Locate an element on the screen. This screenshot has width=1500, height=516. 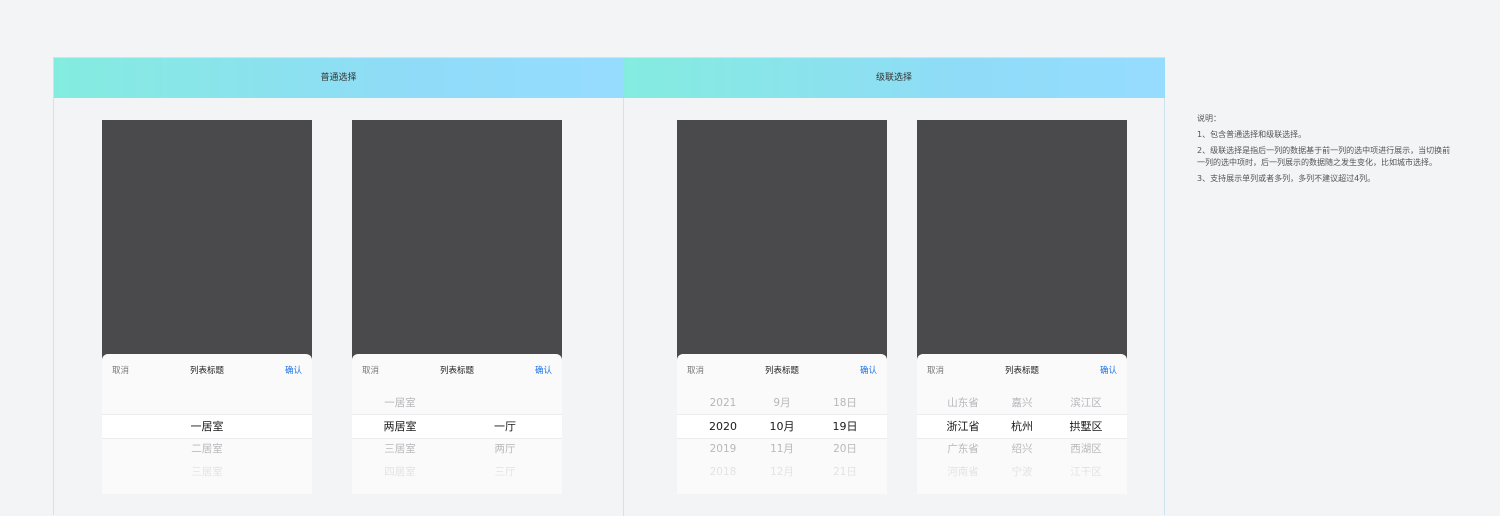
picker-option: 广东省 is located at coordinates (963, 449).